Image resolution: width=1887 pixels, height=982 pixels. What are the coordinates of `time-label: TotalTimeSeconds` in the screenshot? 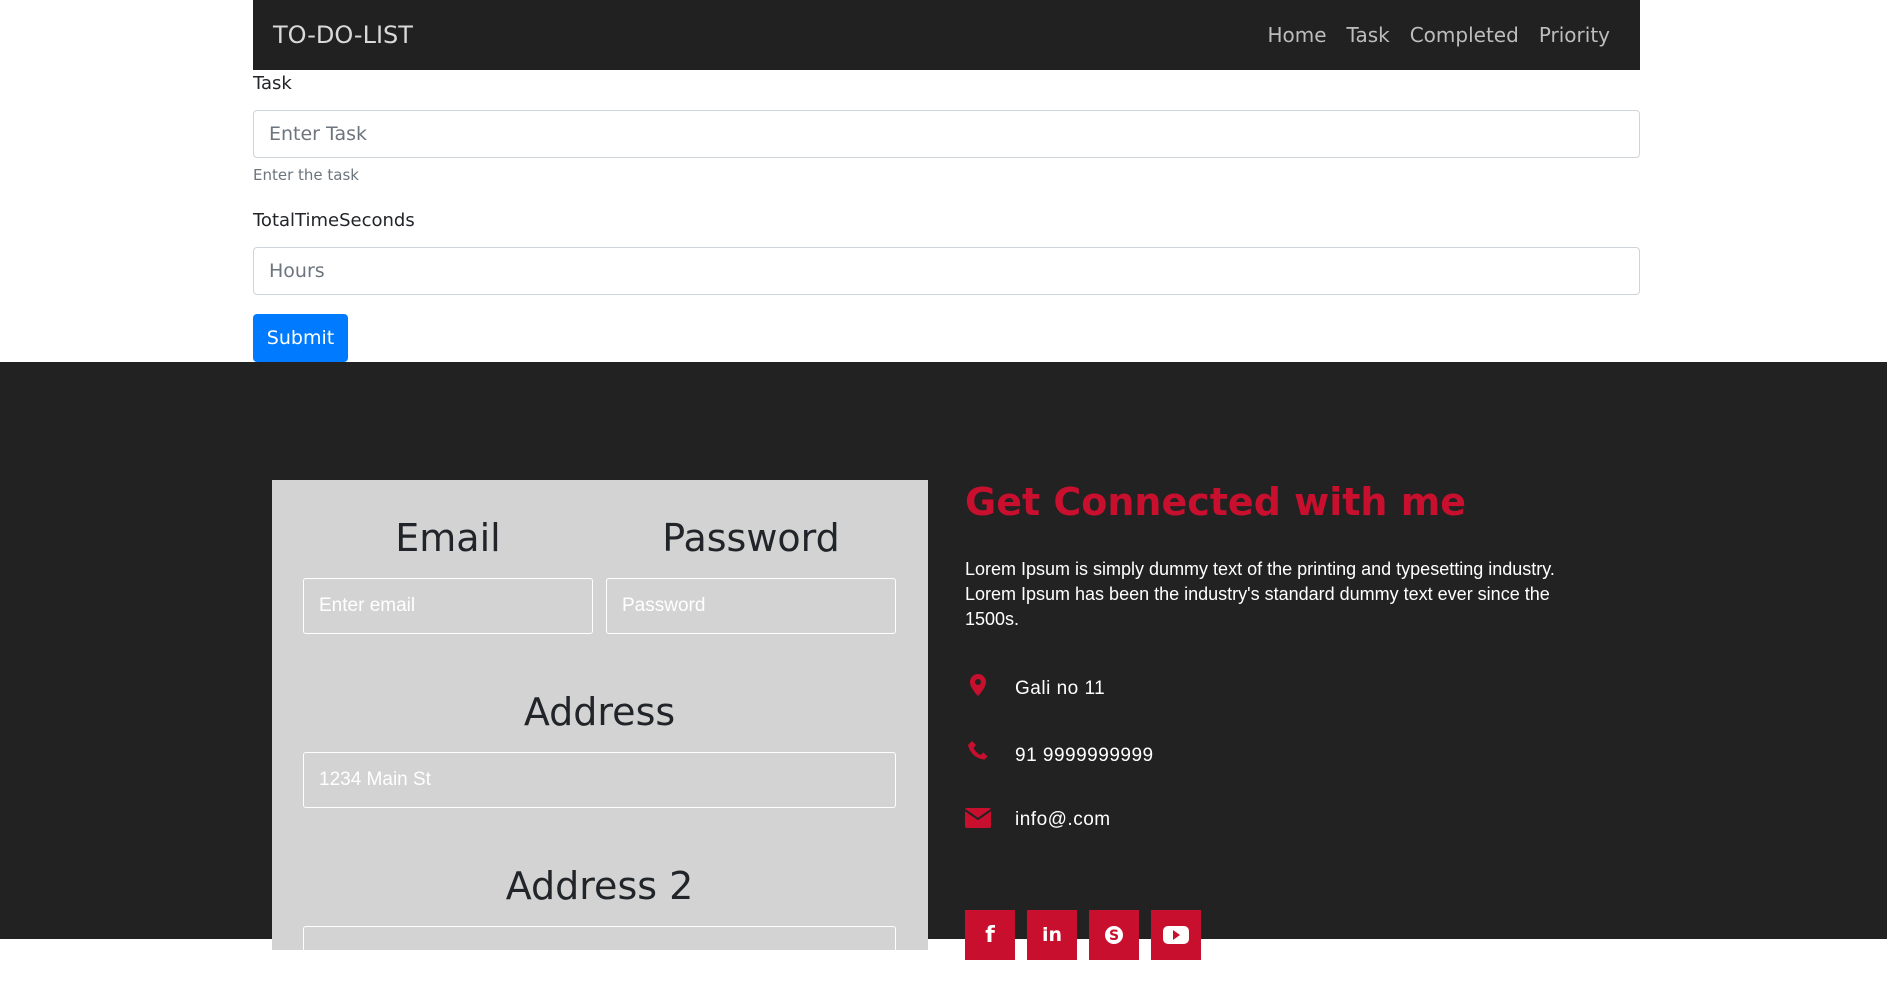 It's located at (334, 220).